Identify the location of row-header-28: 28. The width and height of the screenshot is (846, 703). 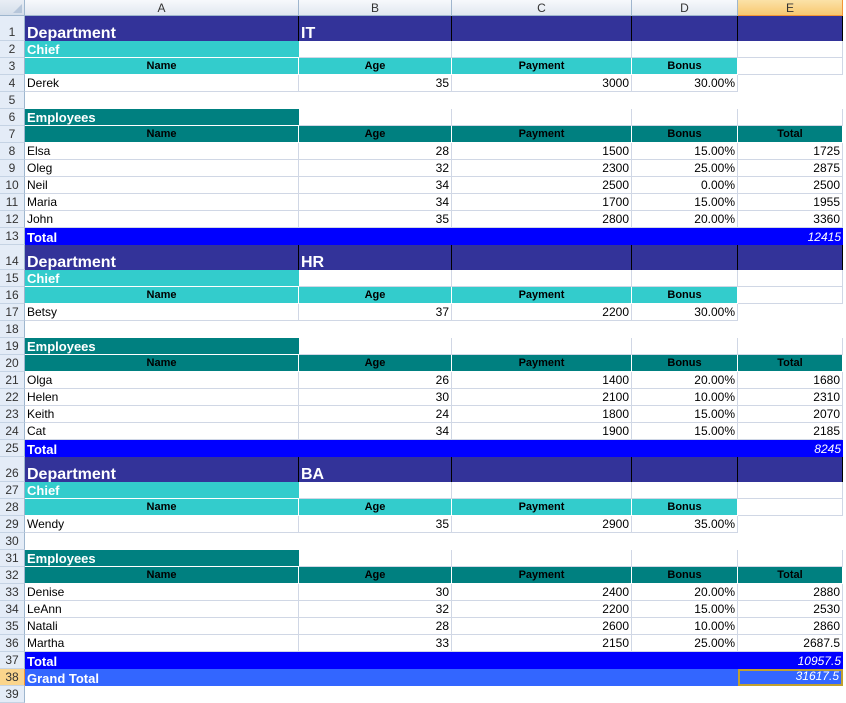
(12, 507).